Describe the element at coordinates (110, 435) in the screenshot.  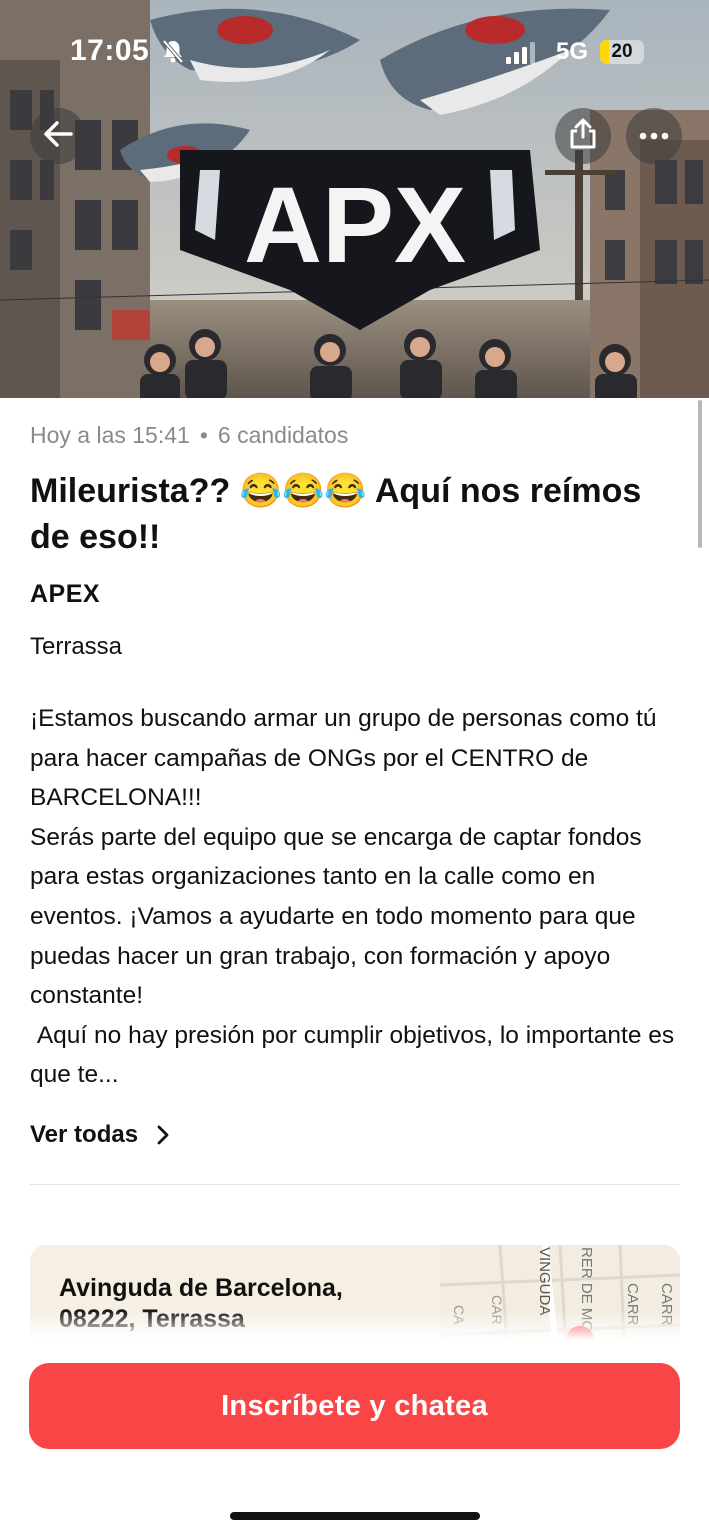
I see `posted-time: Hoy a las 15:41` at that location.